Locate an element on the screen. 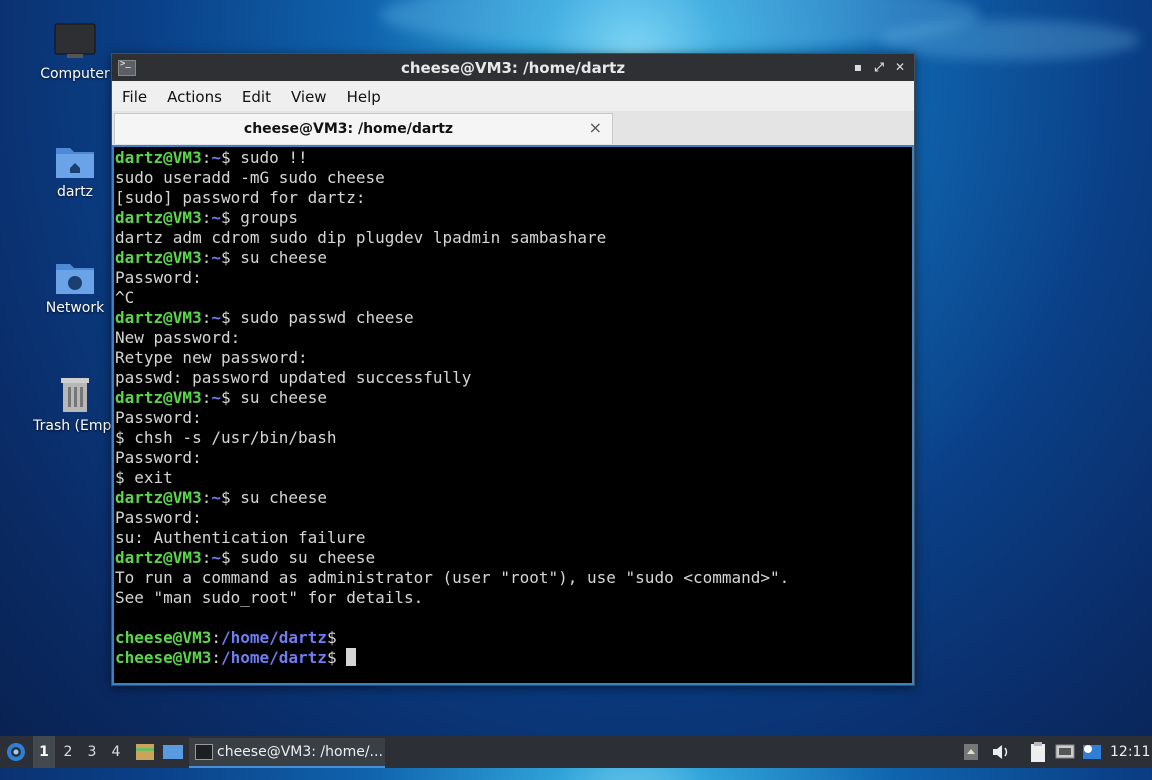 The height and width of the screenshot is (780, 1152). workspace-2: 2 is located at coordinates (68, 752).